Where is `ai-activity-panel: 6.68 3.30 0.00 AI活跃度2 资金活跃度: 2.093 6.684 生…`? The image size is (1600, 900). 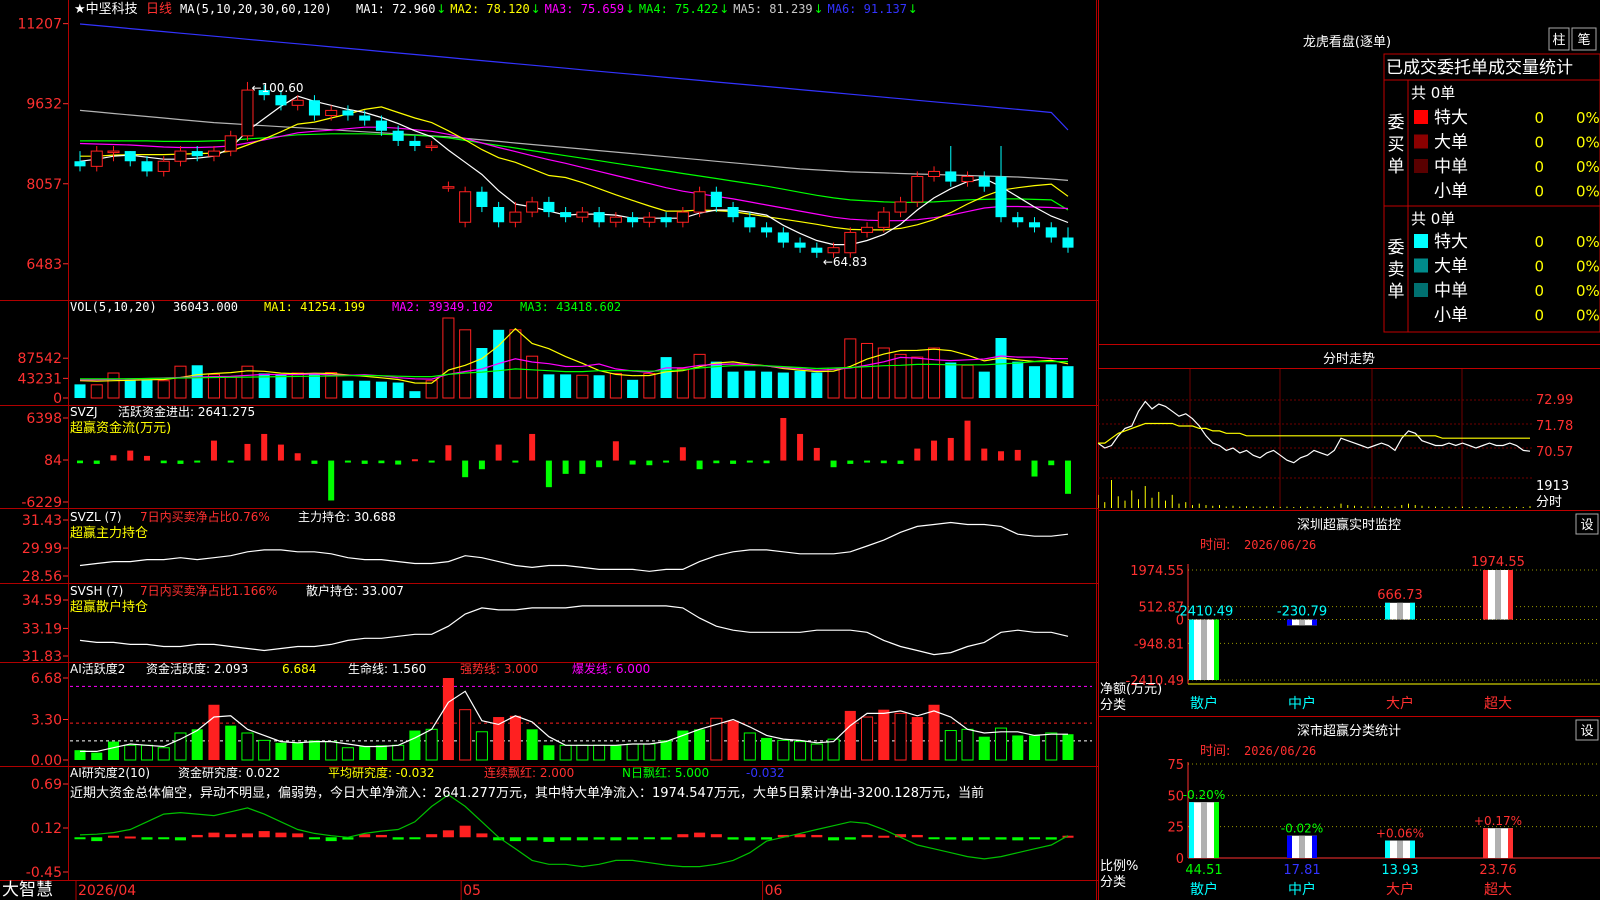 ai-activity-panel: 6.68 3.30 0.00 AI活跃度2 资金活跃度: 2.093 6.684 生… is located at coordinates (561, 715).